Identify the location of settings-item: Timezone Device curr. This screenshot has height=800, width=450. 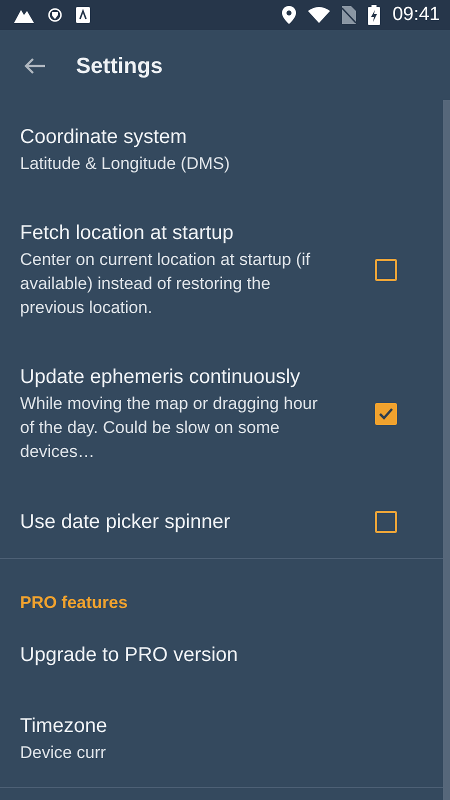
(221, 739).